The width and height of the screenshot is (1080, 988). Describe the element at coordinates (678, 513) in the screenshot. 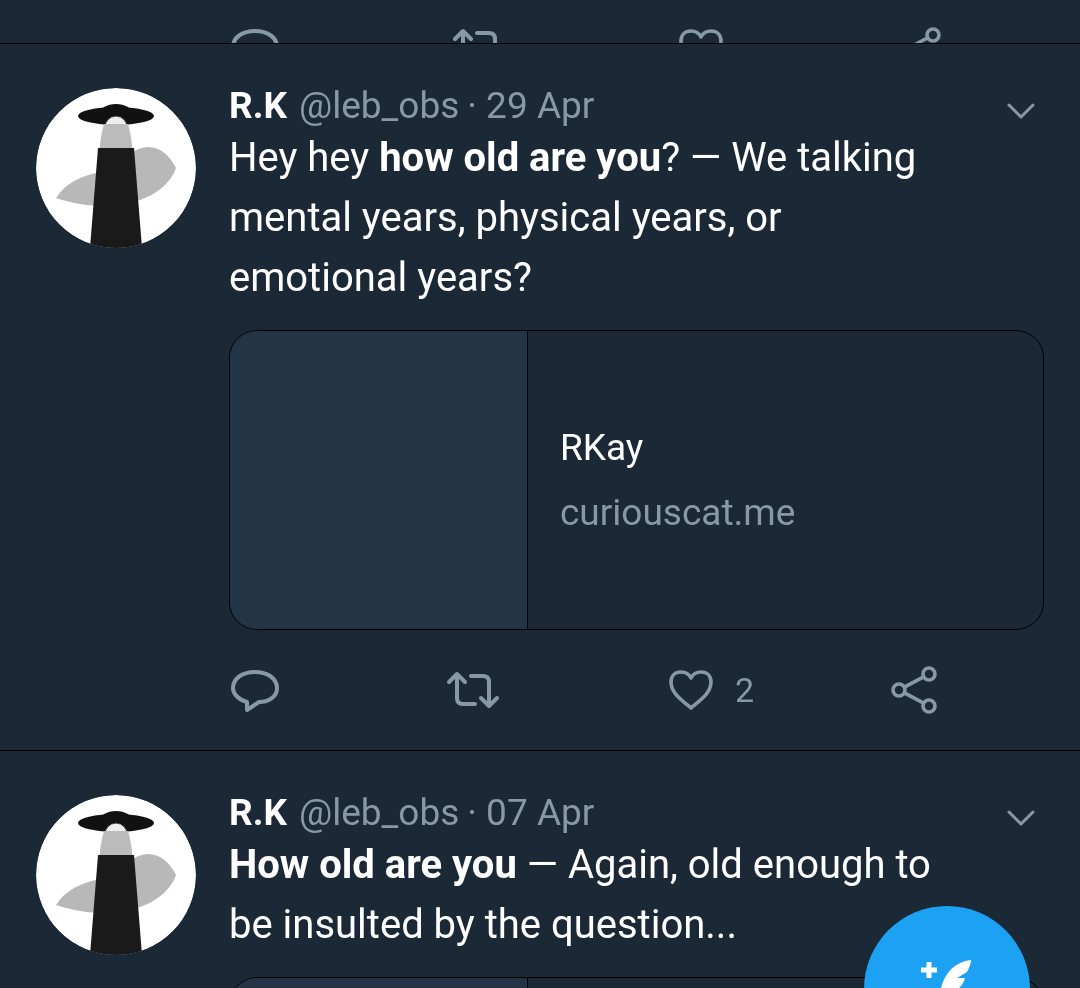

I see `card-domain: curiouscat.me` at that location.